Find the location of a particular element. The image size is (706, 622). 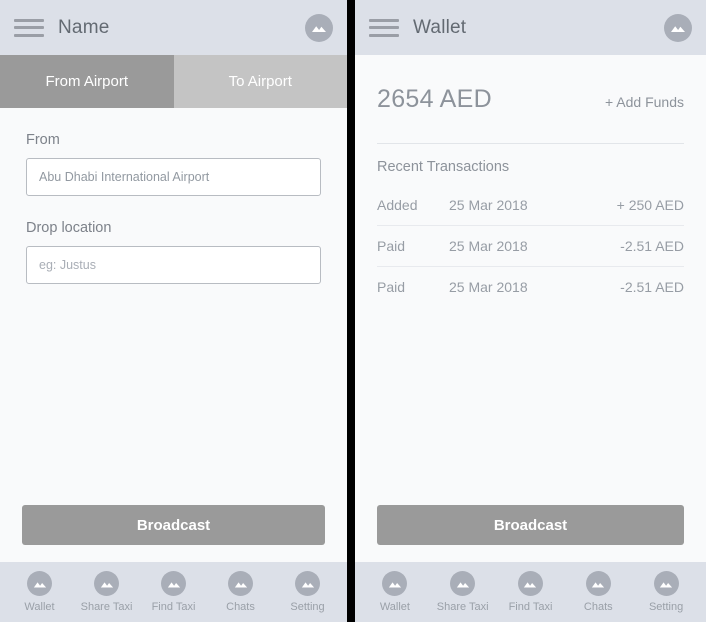

txn-amount: + 250 AED is located at coordinates (650, 205).